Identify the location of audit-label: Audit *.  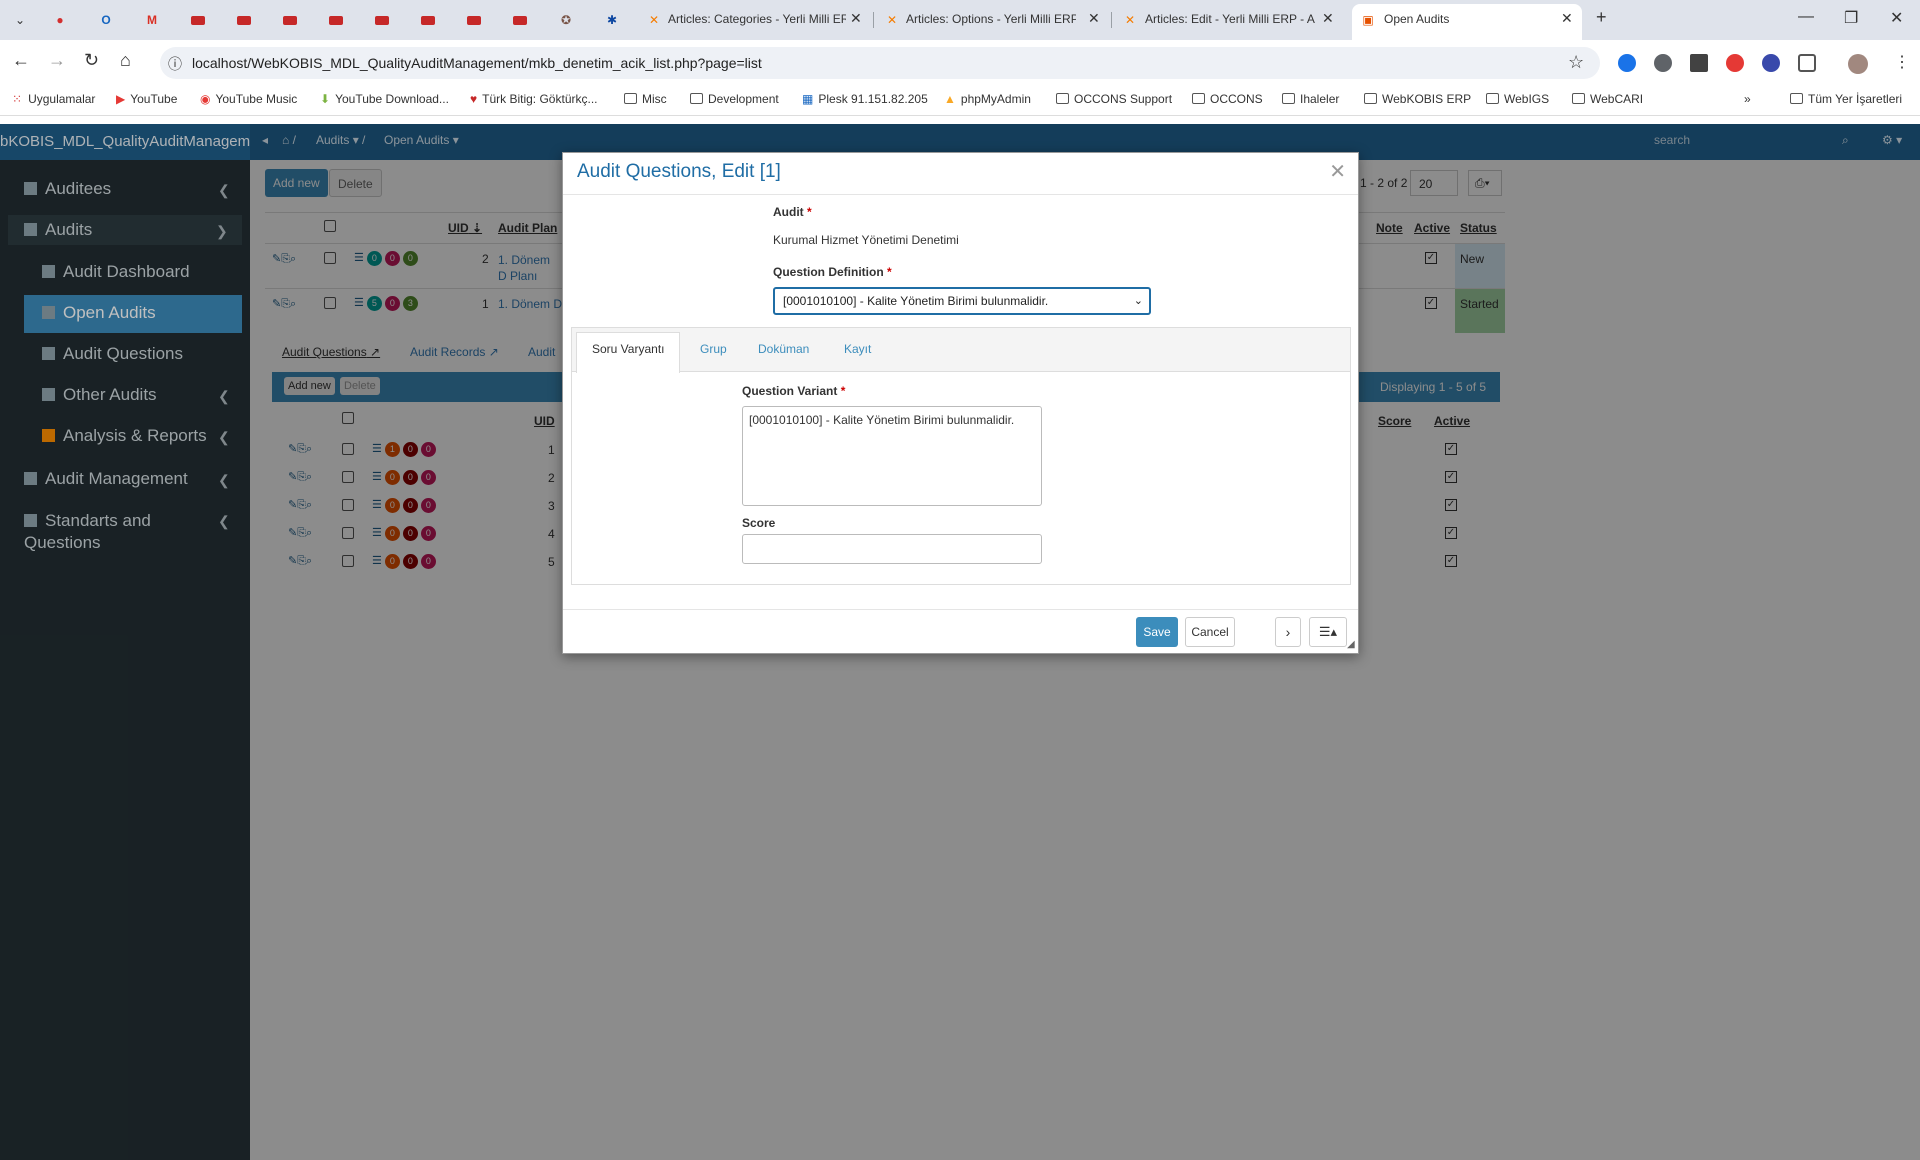
(792, 212).